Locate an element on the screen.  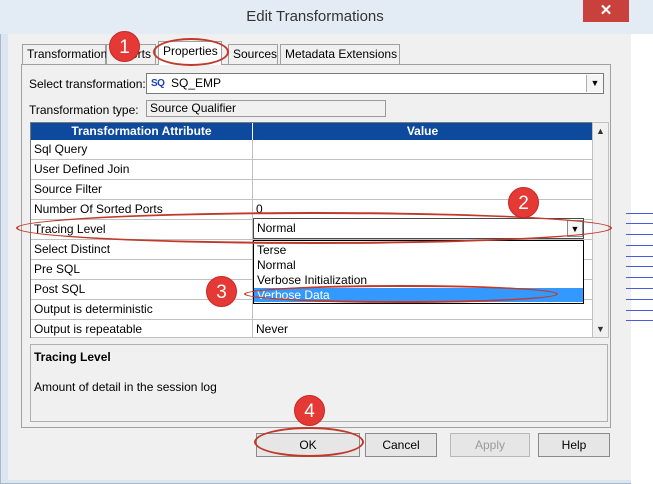
annotation-badge-2: 2 is located at coordinates (523, 202).